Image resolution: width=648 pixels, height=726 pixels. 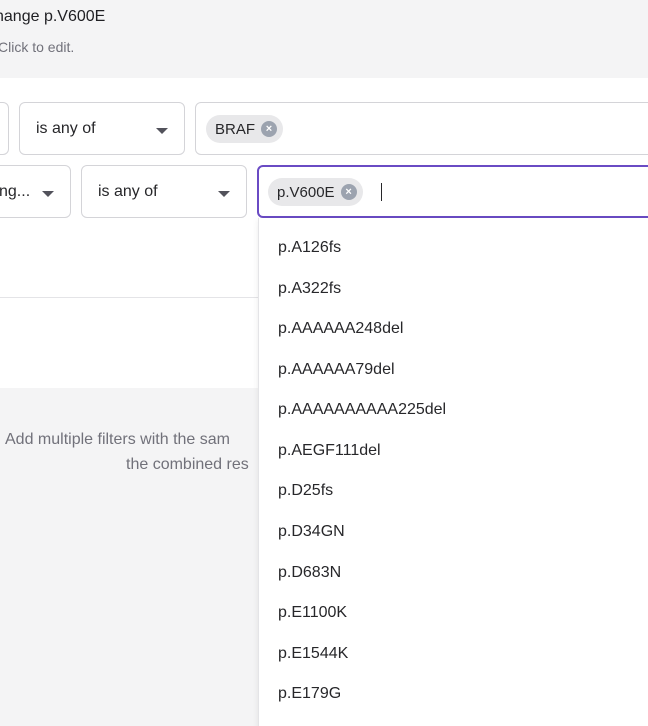 I want to click on dropdown-option: p.AEGF111del, so click(x=329, y=451).